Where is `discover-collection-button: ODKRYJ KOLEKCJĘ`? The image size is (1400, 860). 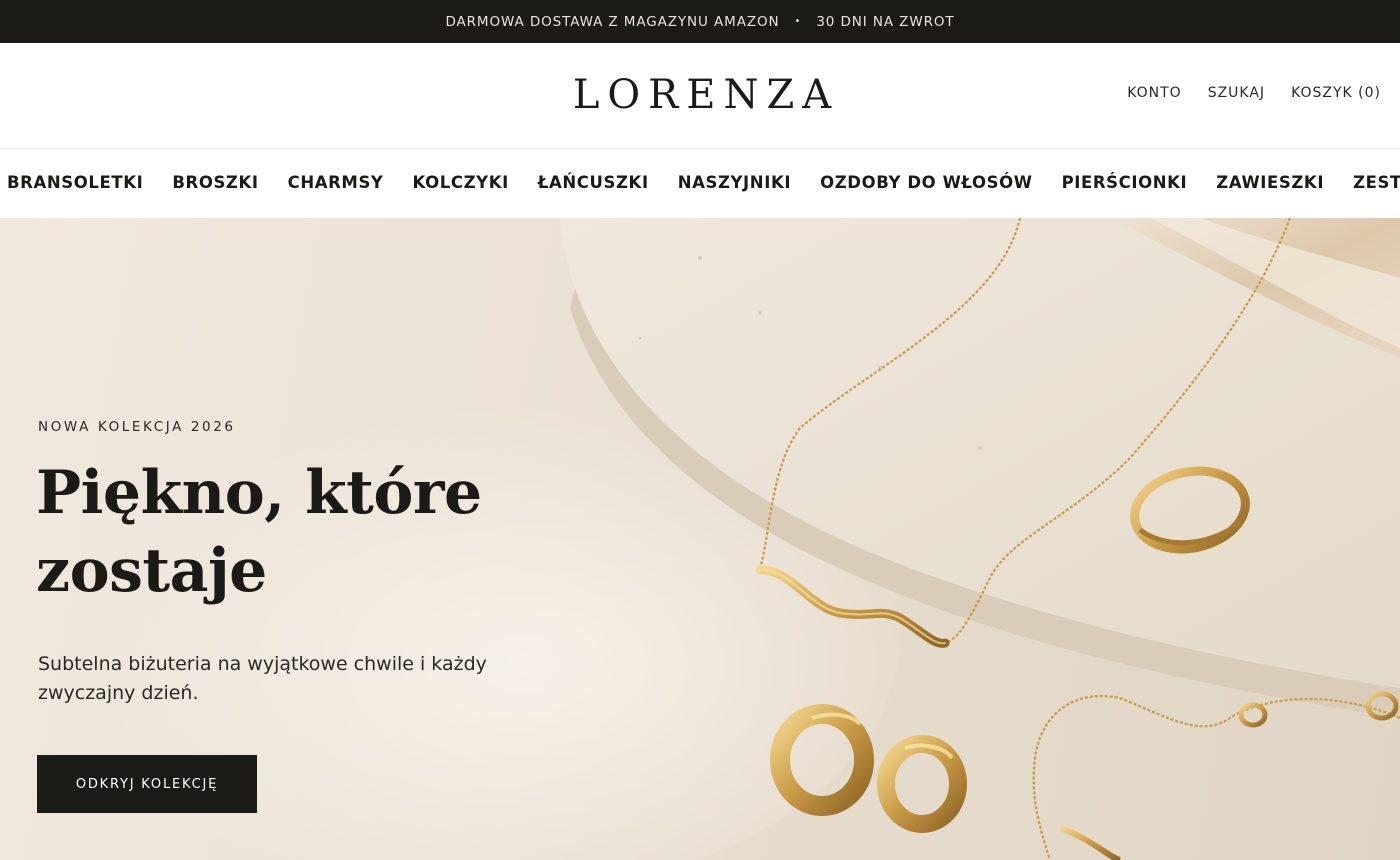 discover-collection-button: ODKRYJ KOLEKCJĘ is located at coordinates (147, 784).